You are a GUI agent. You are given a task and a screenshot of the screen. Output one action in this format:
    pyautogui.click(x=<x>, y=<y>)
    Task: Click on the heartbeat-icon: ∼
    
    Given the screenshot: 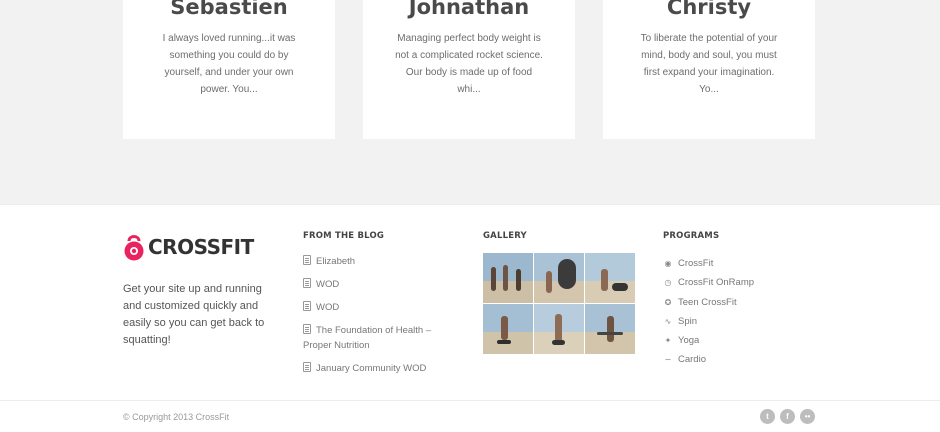 What is the action you would take?
    pyautogui.click(x=668, y=360)
    